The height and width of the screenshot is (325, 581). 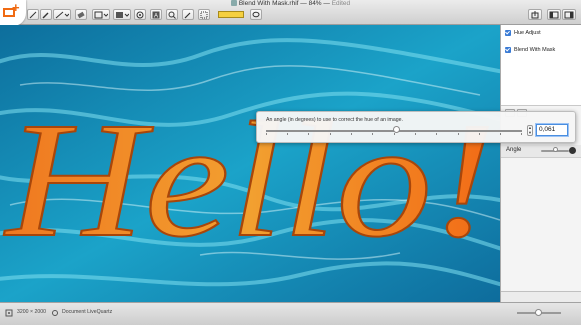 I want to click on brush-tool-button, so click(x=46, y=14).